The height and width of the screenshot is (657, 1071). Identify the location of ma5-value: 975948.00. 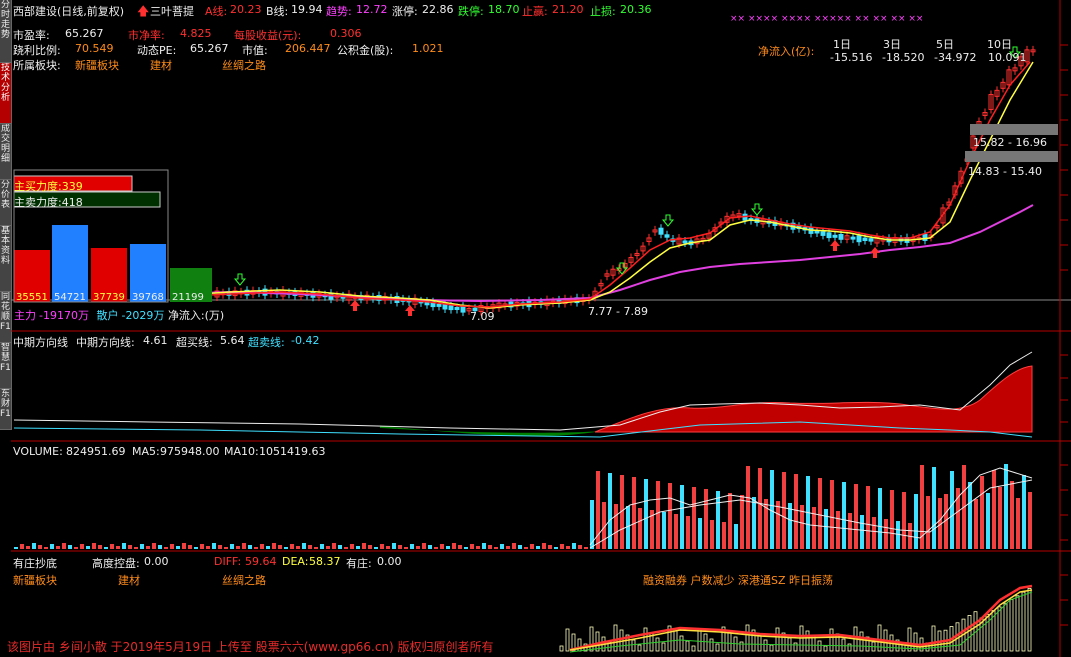
(190, 451).